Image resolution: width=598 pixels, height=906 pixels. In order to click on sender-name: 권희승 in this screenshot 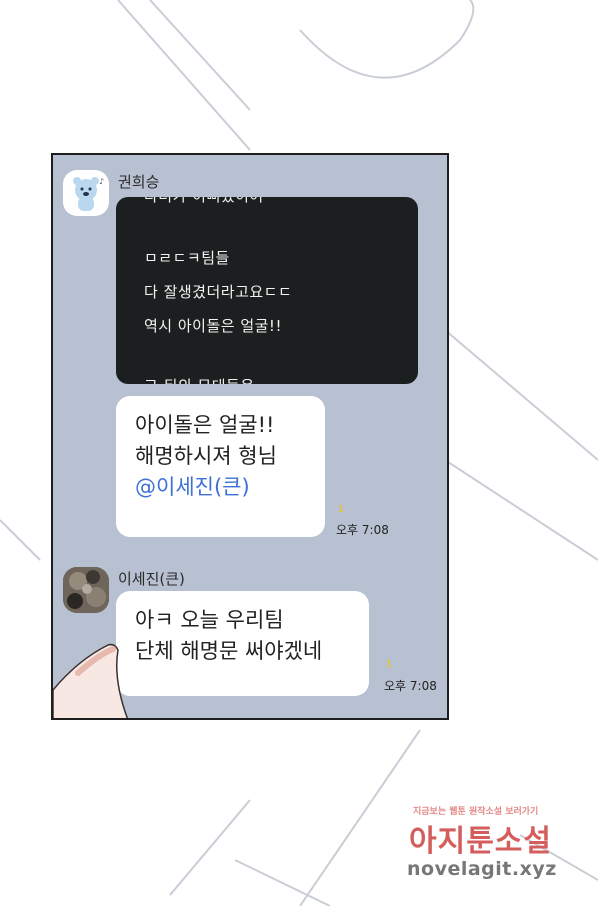, I will do `click(139, 182)`.